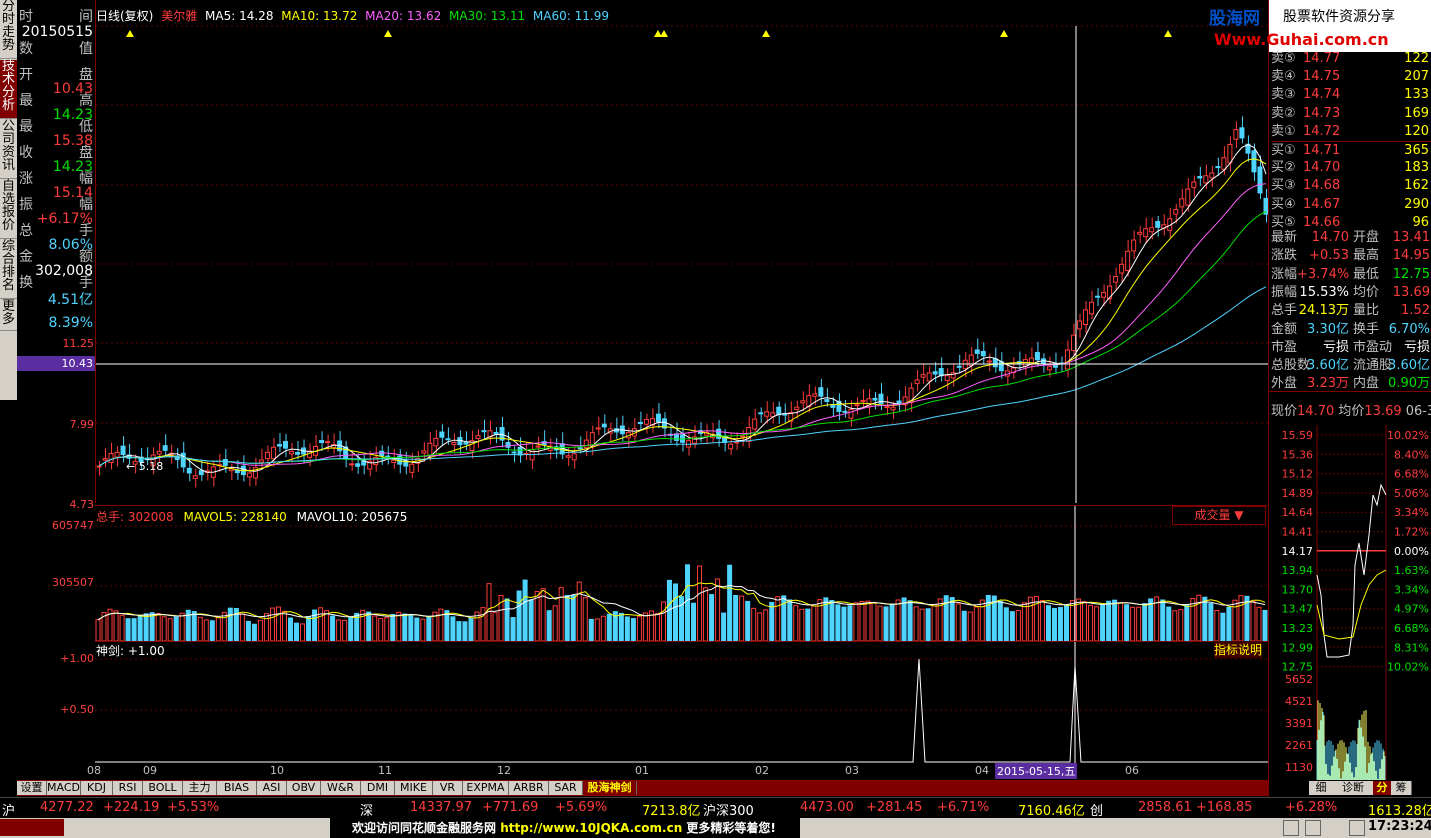 This screenshot has height=838, width=1431. What do you see at coordinates (448, 788) in the screenshot?
I see `indicator-tab-vr: VR` at bounding box center [448, 788].